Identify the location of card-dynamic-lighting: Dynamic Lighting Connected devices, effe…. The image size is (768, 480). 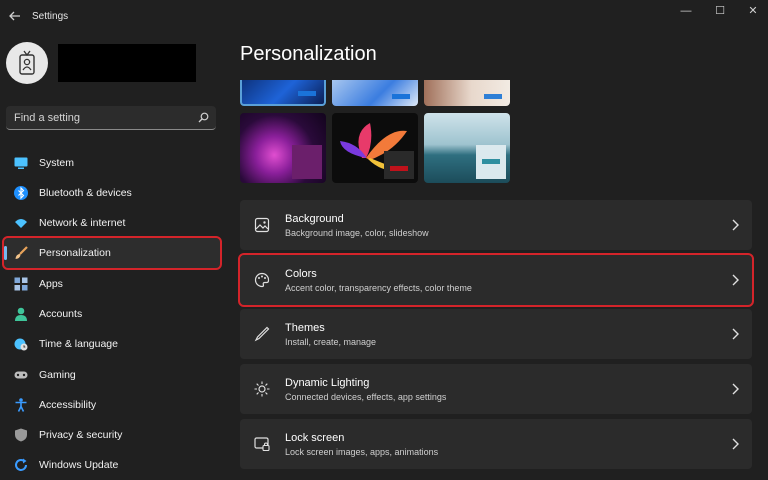
(496, 389).